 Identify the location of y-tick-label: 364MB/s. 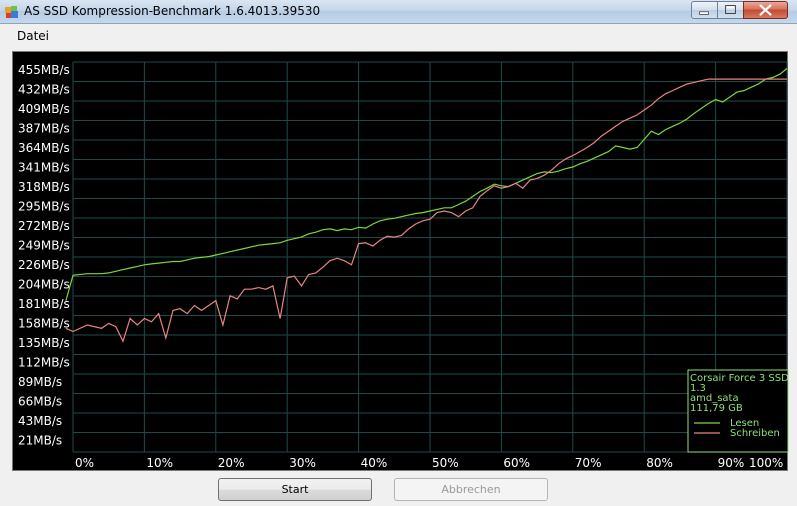
(44, 148).